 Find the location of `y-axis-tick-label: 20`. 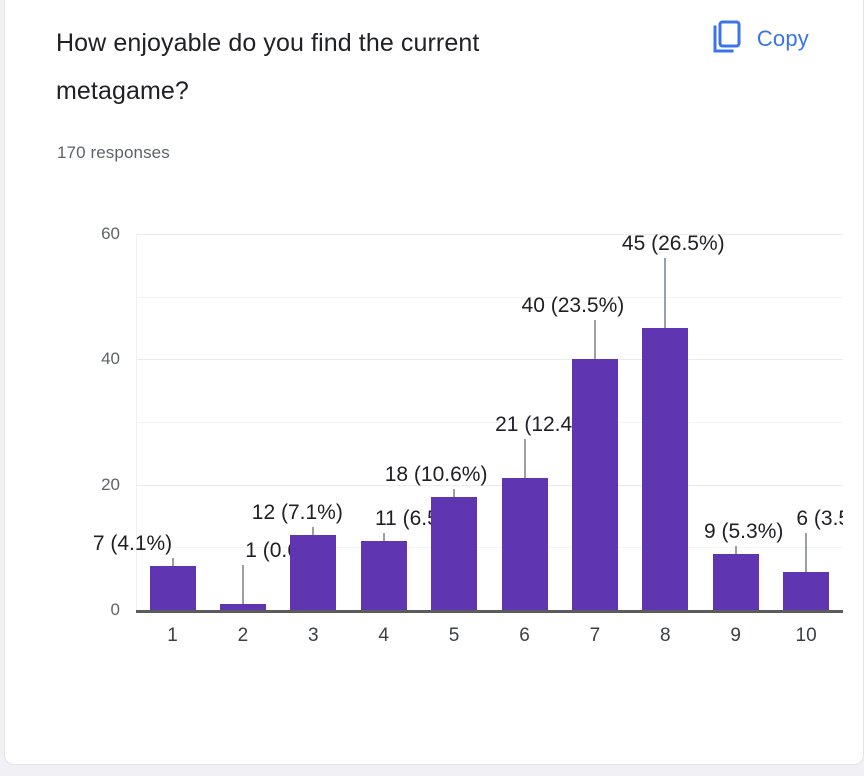

y-axis-tick-label: 20 is located at coordinates (110, 484).